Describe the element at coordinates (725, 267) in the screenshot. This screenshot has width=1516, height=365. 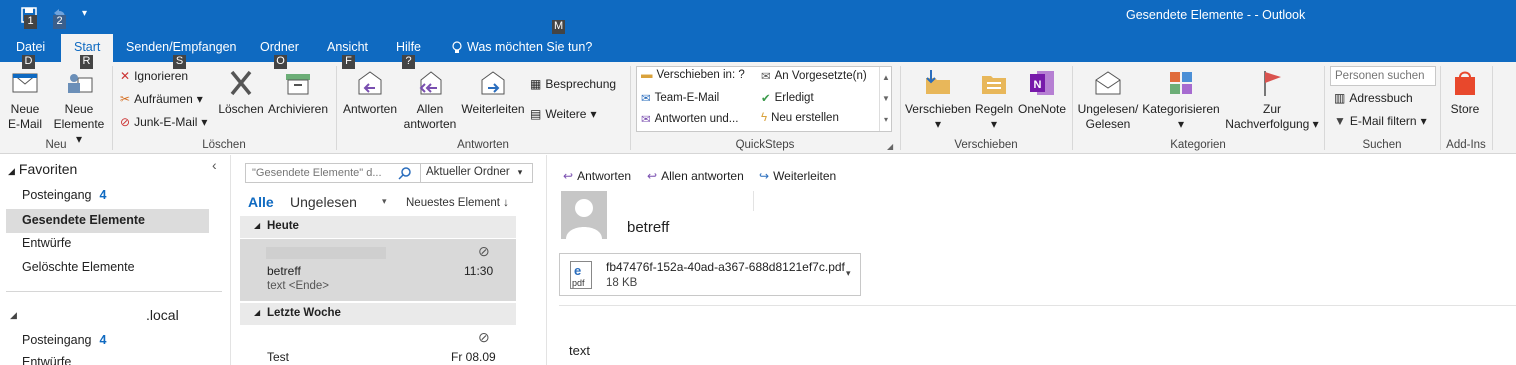
I see `attachment-name: fb47476f-152a-40ad-a367-688d8121ef7c.pdf` at that location.